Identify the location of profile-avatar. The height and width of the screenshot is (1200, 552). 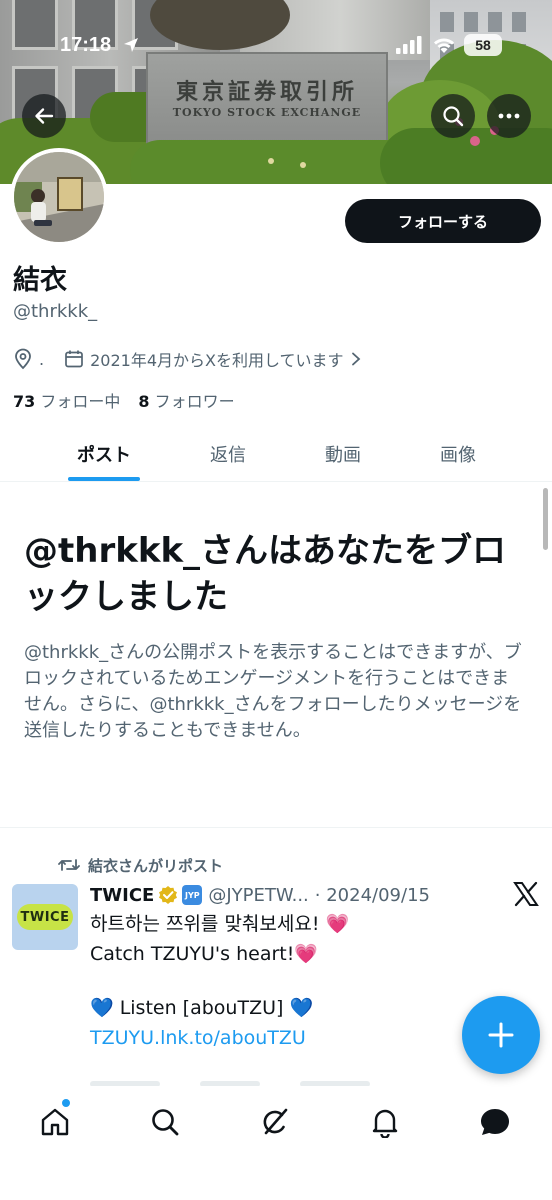
(59, 197).